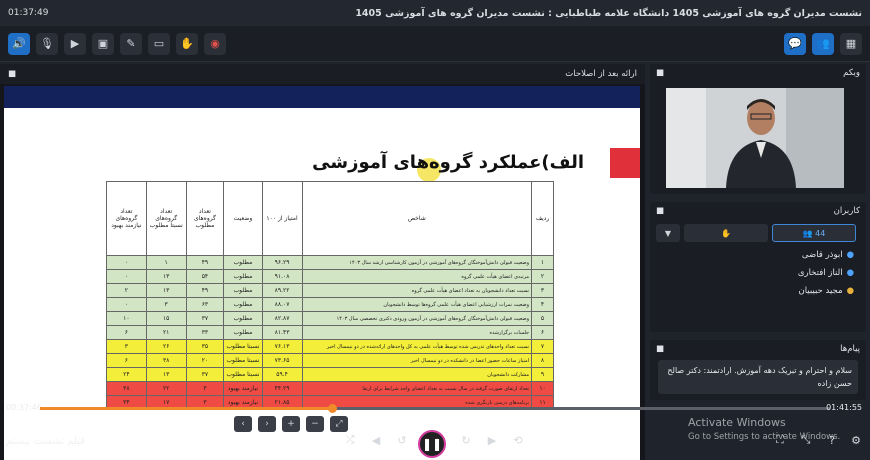 This screenshot has width=870, height=460. I want to click on row-number: ۴, so click(542, 304).